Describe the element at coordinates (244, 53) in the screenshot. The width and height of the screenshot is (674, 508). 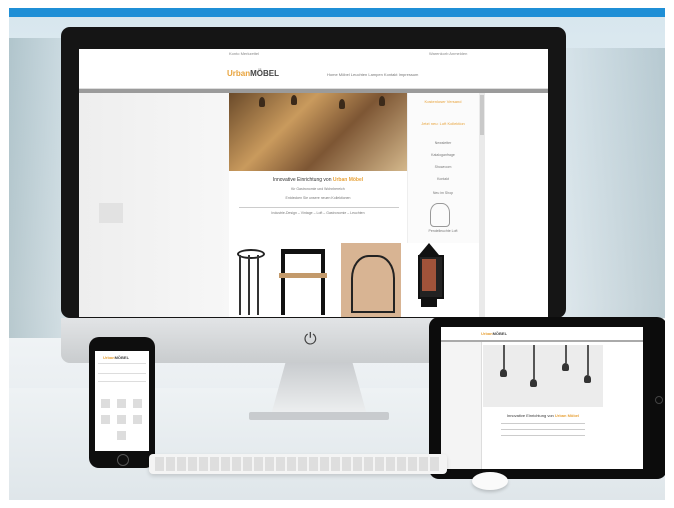
I see `account-links: Konto Merkzettel` at that location.